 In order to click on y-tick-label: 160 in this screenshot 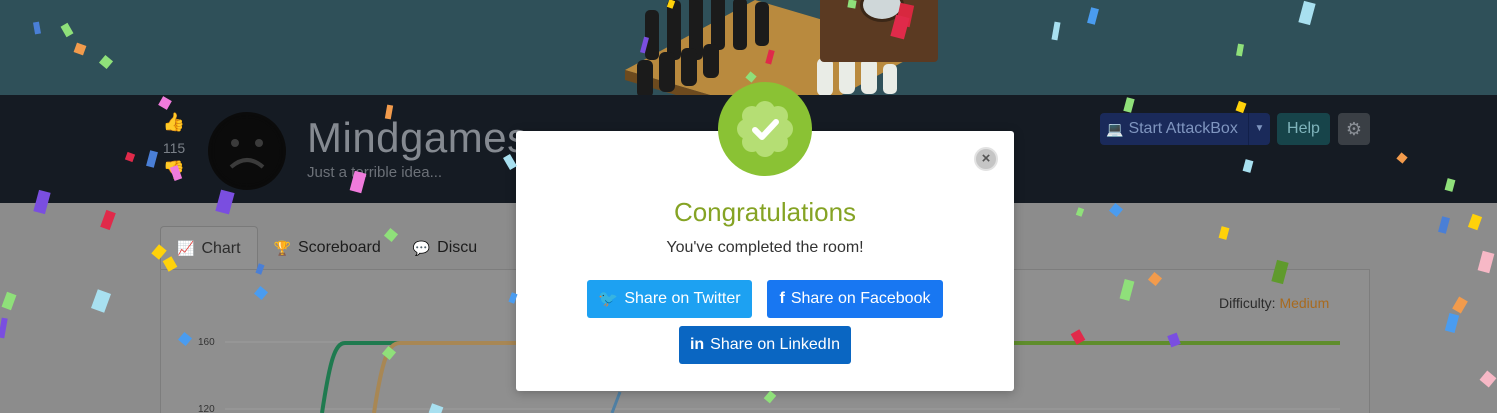, I will do `click(206, 342)`.